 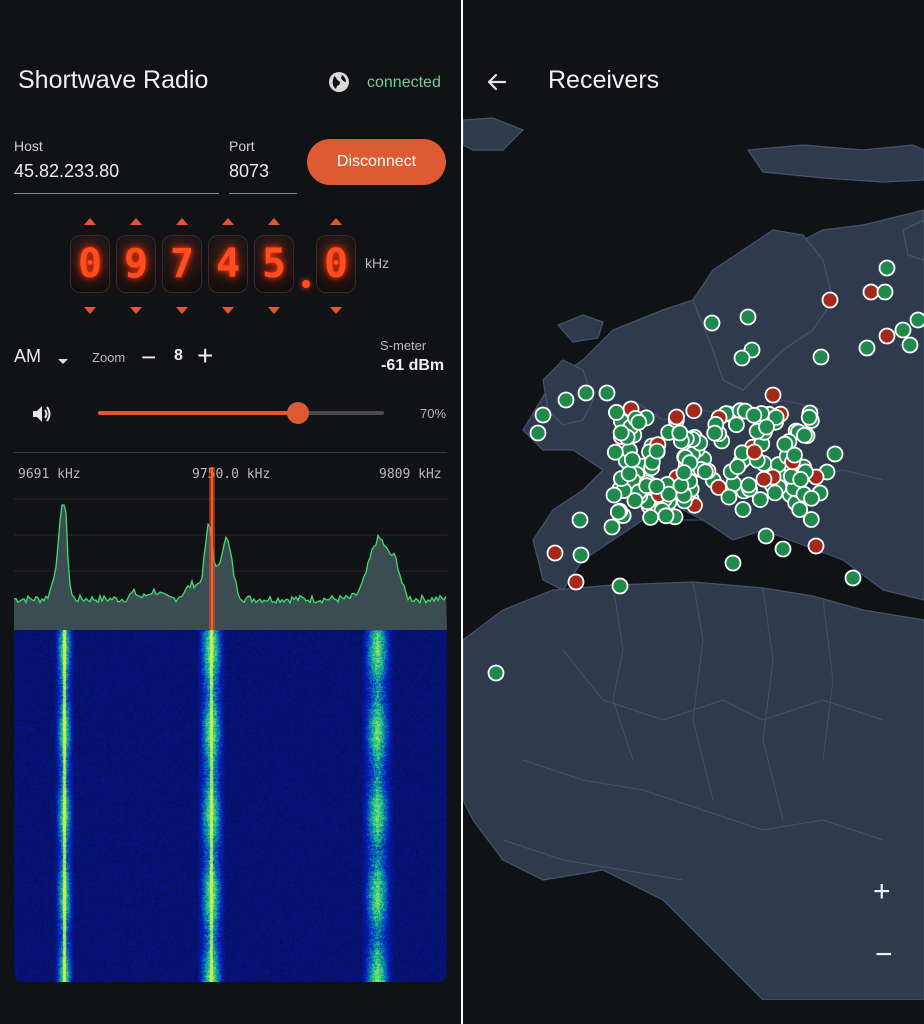 What do you see at coordinates (136, 264) in the screenshot?
I see `frequency-digit: 9` at bounding box center [136, 264].